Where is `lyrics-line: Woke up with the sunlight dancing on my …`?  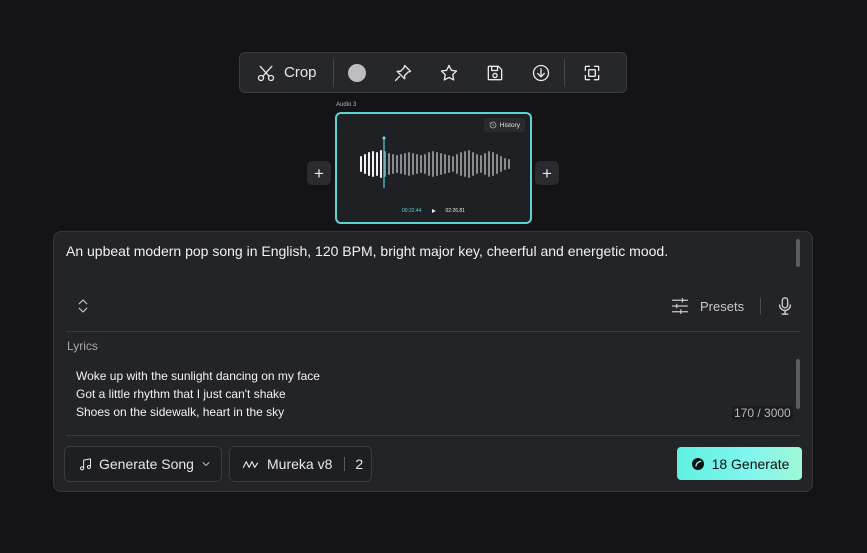 lyrics-line: Woke up with the sunlight dancing on my … is located at coordinates (198, 376).